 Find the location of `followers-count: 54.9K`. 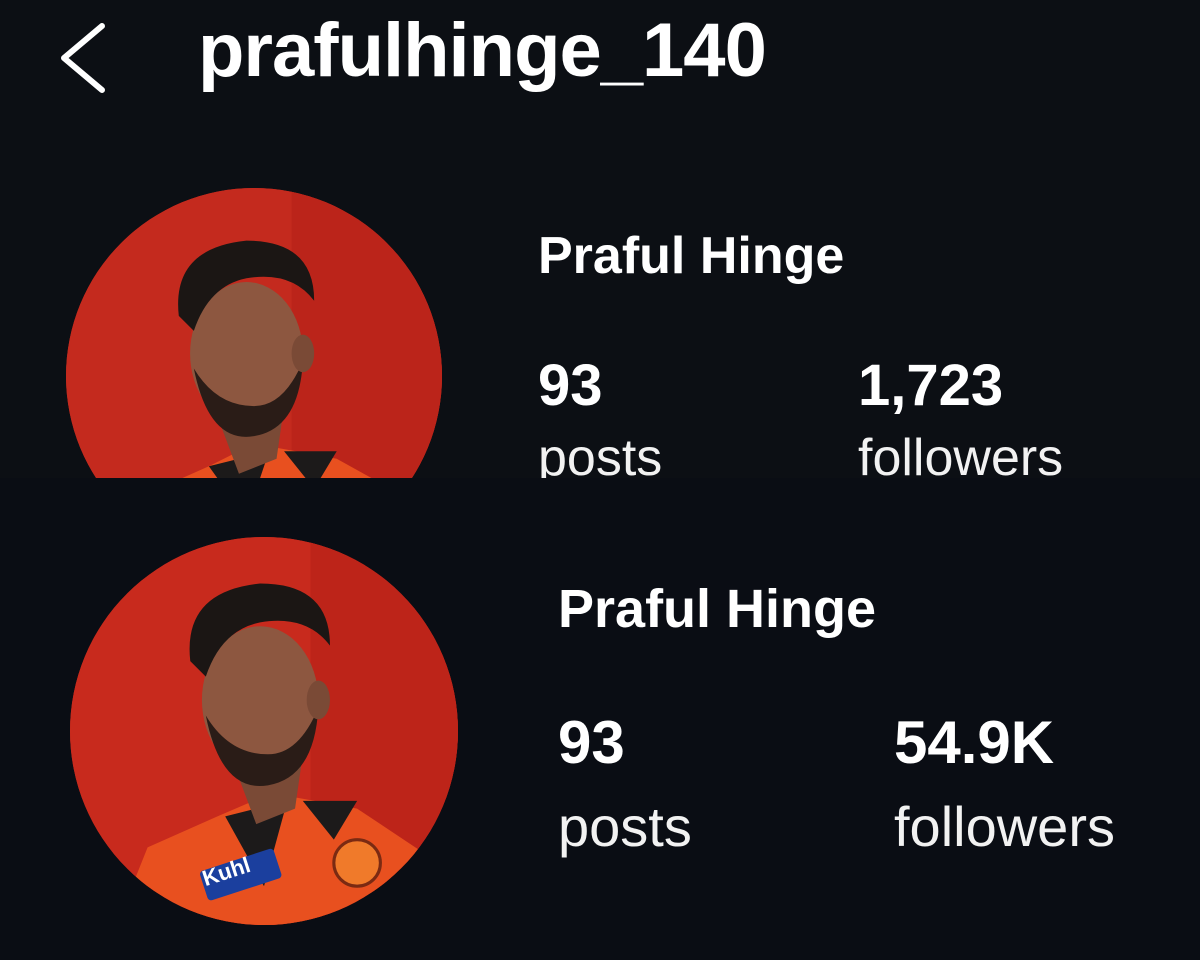

followers-count: 54.9K is located at coordinates (974, 742).